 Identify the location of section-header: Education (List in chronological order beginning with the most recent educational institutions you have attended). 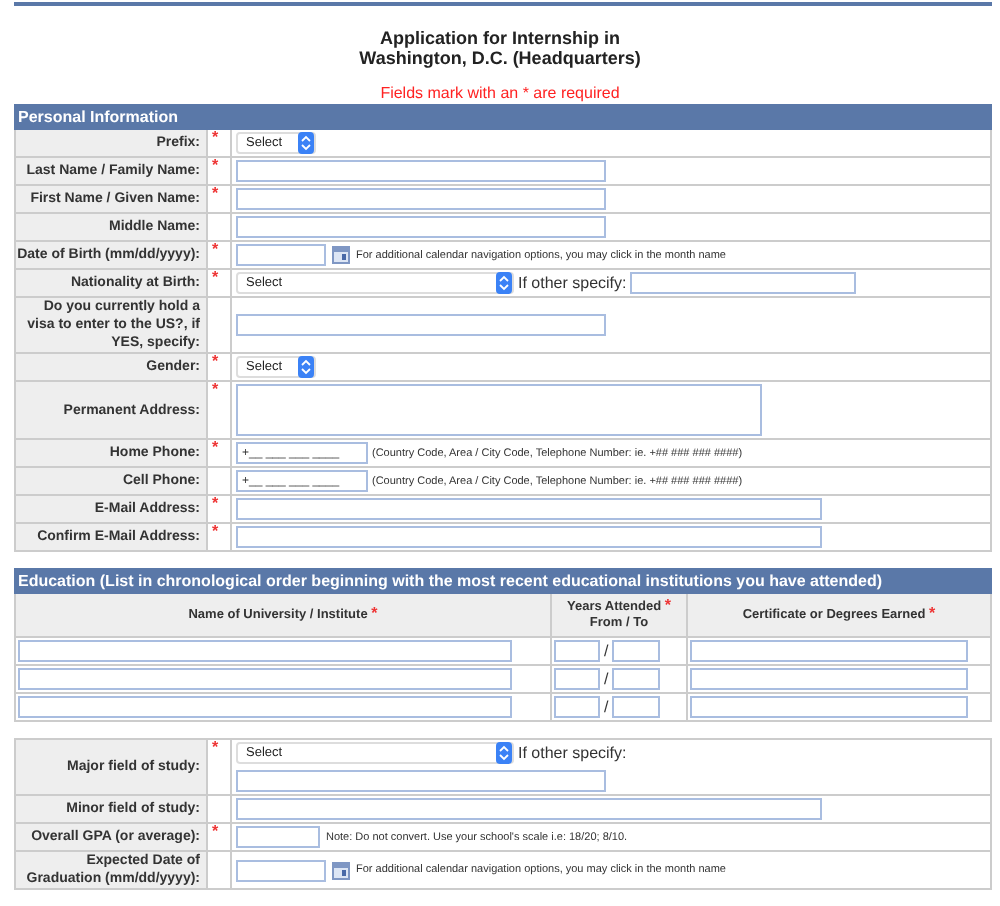
(503, 581).